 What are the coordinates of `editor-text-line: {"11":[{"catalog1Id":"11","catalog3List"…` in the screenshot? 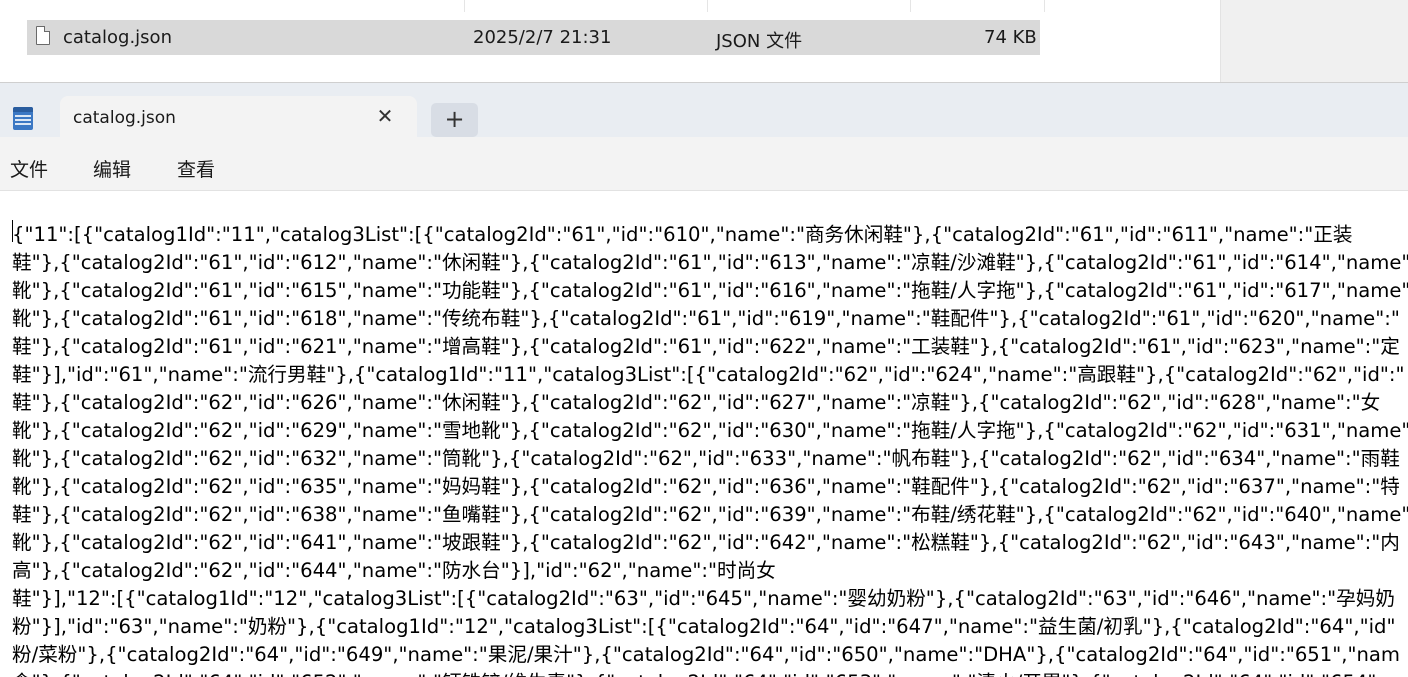 It's located at (682, 234).